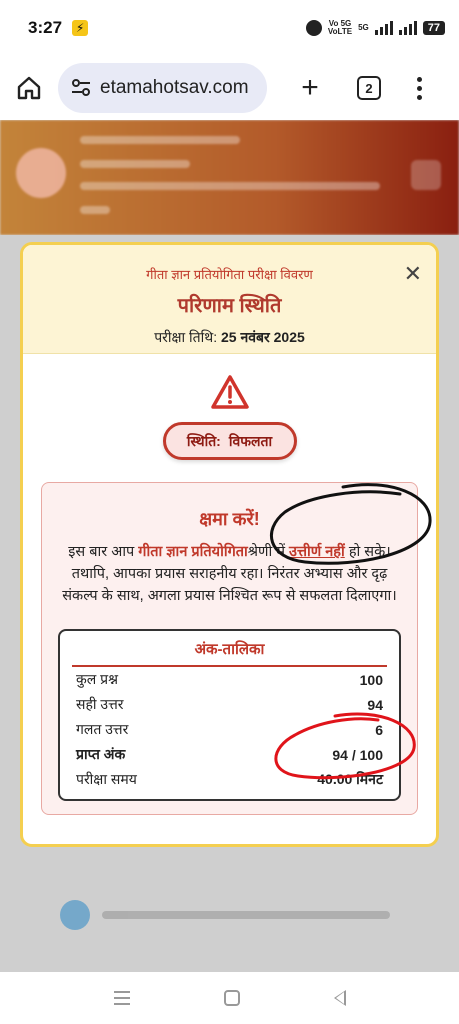 The height and width of the screenshot is (1024, 459). Describe the element at coordinates (229, 28) in the screenshot. I see `status-bar: 3:27 ⚡ Vo 5G VoLTE 5G 77` at that location.